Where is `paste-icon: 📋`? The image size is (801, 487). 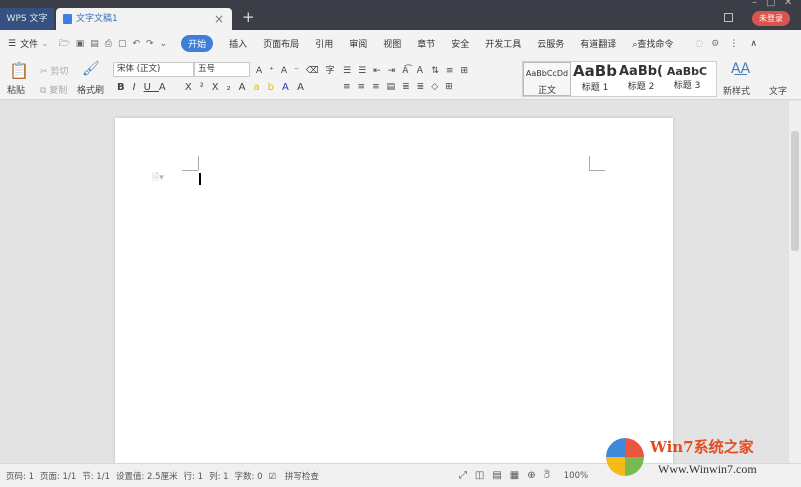 paste-icon: 📋 is located at coordinates (19, 70).